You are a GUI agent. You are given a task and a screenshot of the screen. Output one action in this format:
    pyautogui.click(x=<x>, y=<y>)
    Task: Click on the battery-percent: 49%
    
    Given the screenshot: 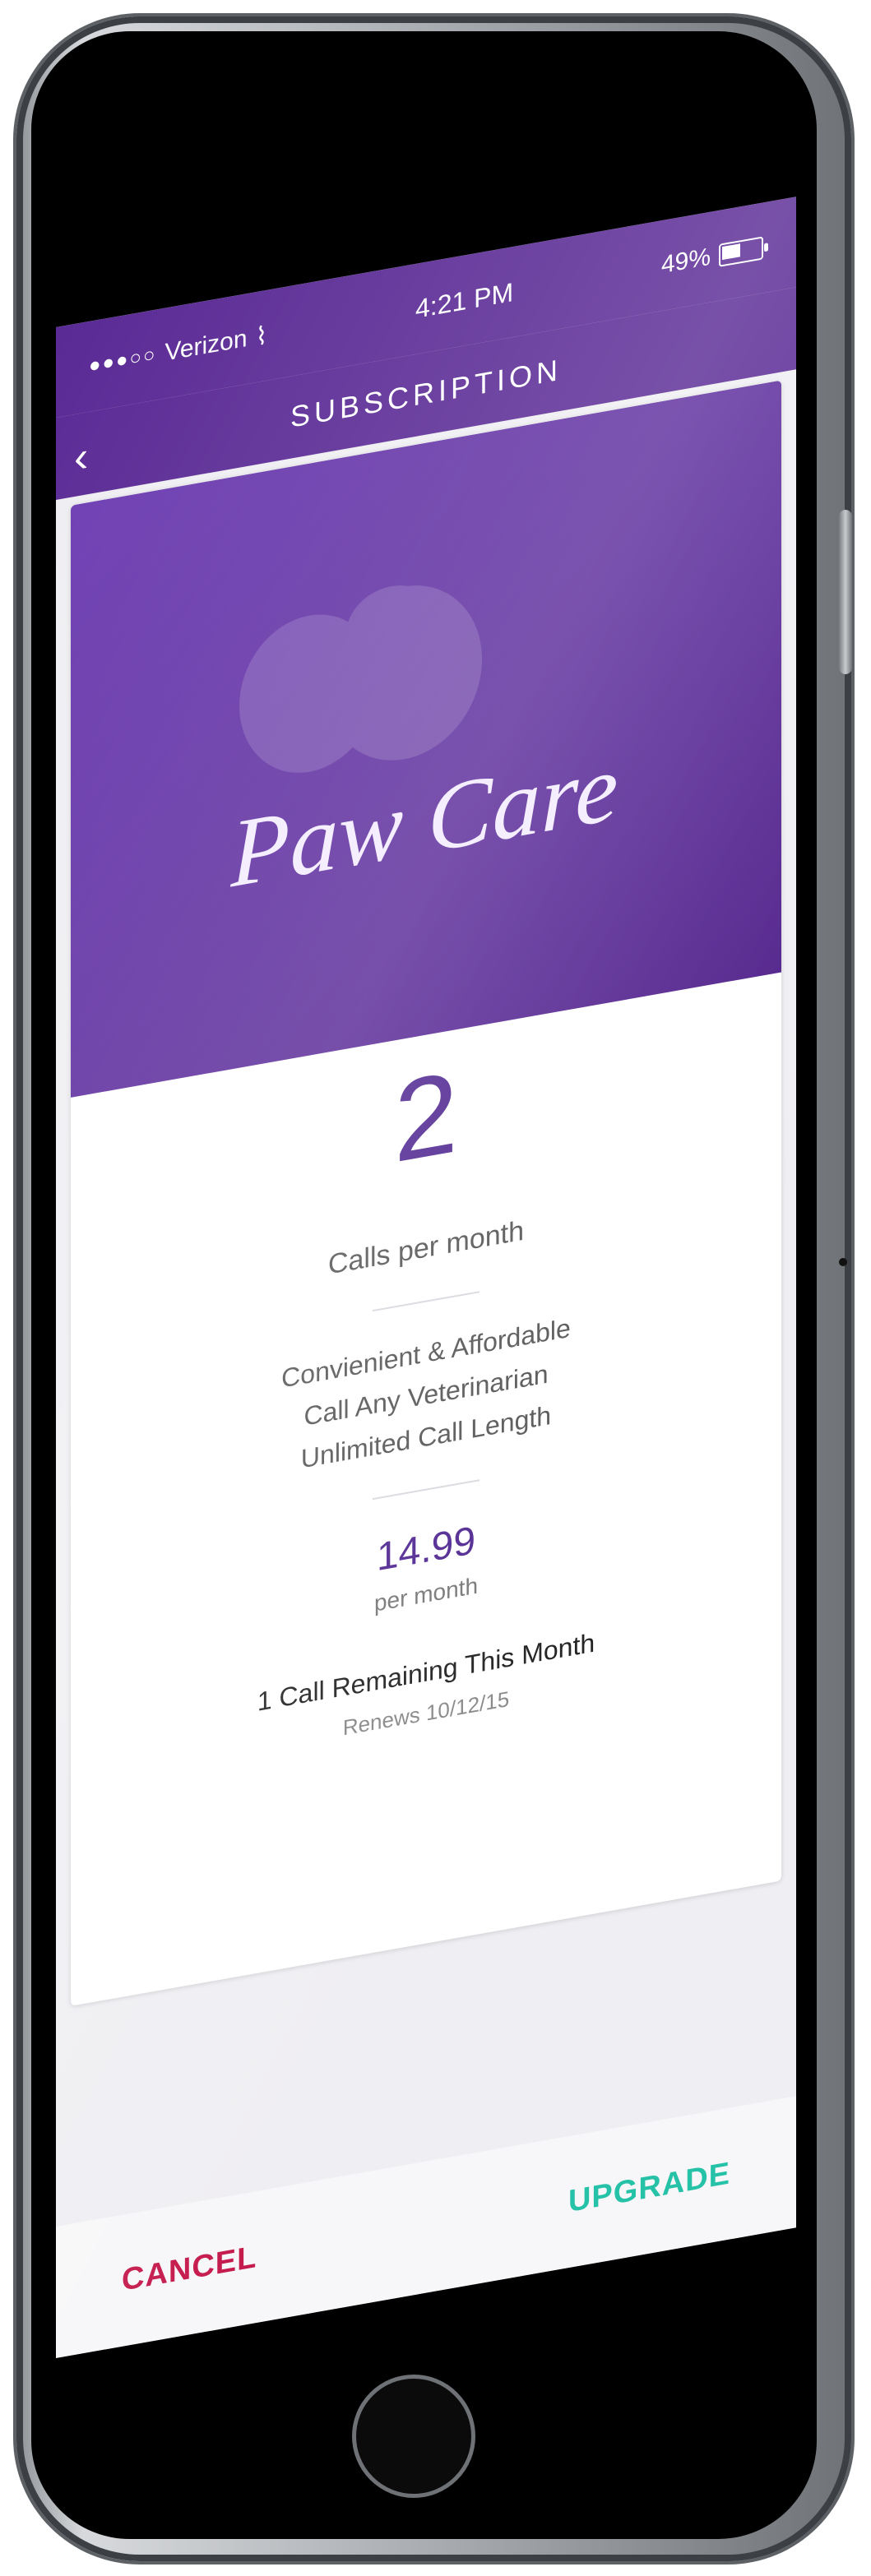 What is the action you would take?
    pyautogui.click(x=686, y=261)
    